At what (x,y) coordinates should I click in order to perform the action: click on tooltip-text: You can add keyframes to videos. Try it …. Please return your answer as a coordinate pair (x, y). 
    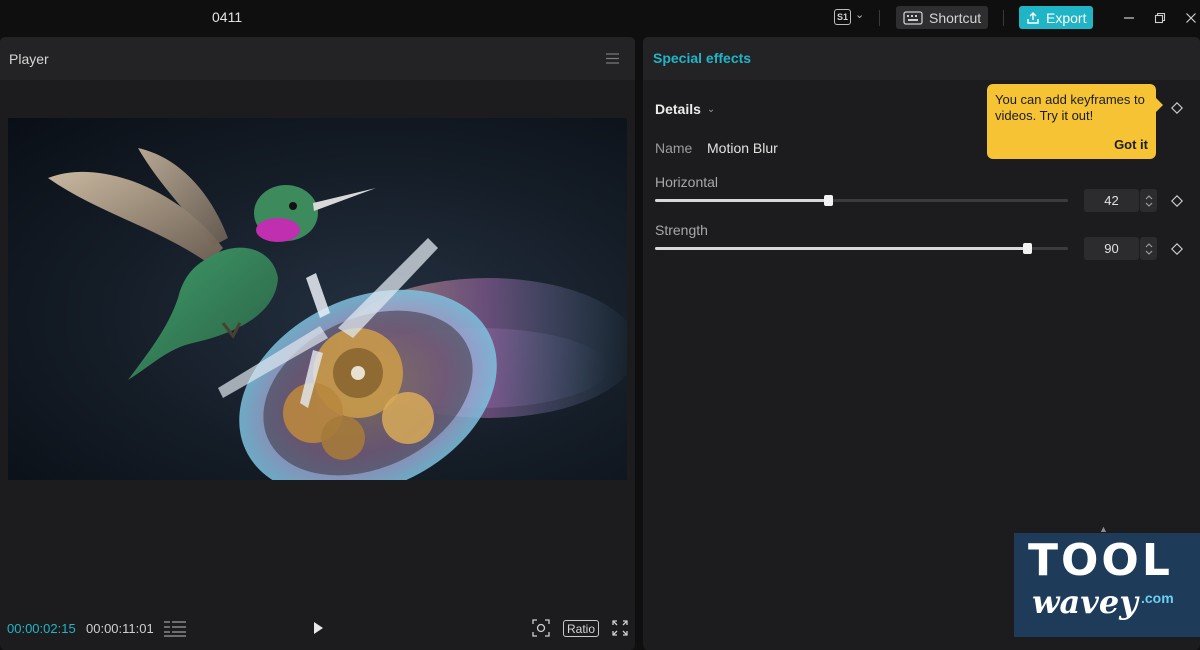
    Looking at the image, I should click on (1070, 107).